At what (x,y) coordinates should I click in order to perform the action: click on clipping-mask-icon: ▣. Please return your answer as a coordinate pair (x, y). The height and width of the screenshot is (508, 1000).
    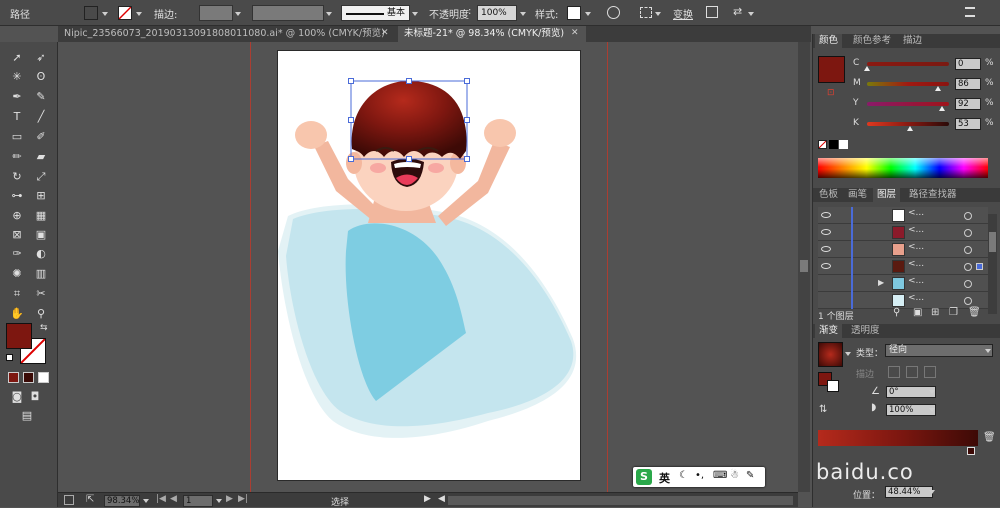
    Looking at the image, I should click on (917, 312).